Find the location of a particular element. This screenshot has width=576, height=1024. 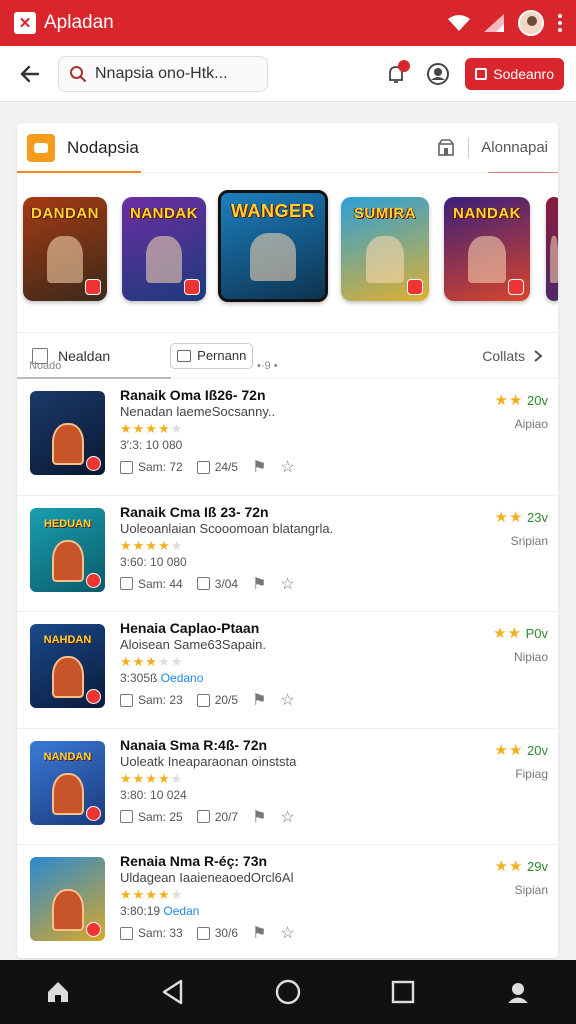

platform-label: Sripian is located at coordinates (529, 540).